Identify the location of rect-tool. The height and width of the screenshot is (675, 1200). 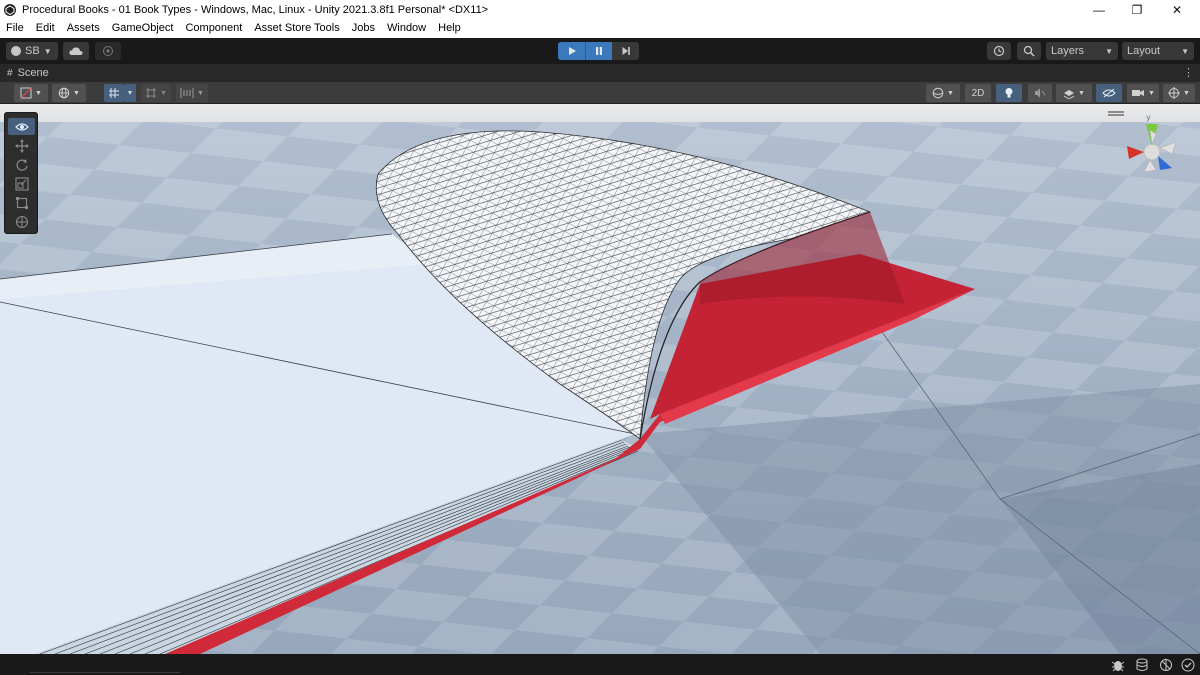
(21, 202).